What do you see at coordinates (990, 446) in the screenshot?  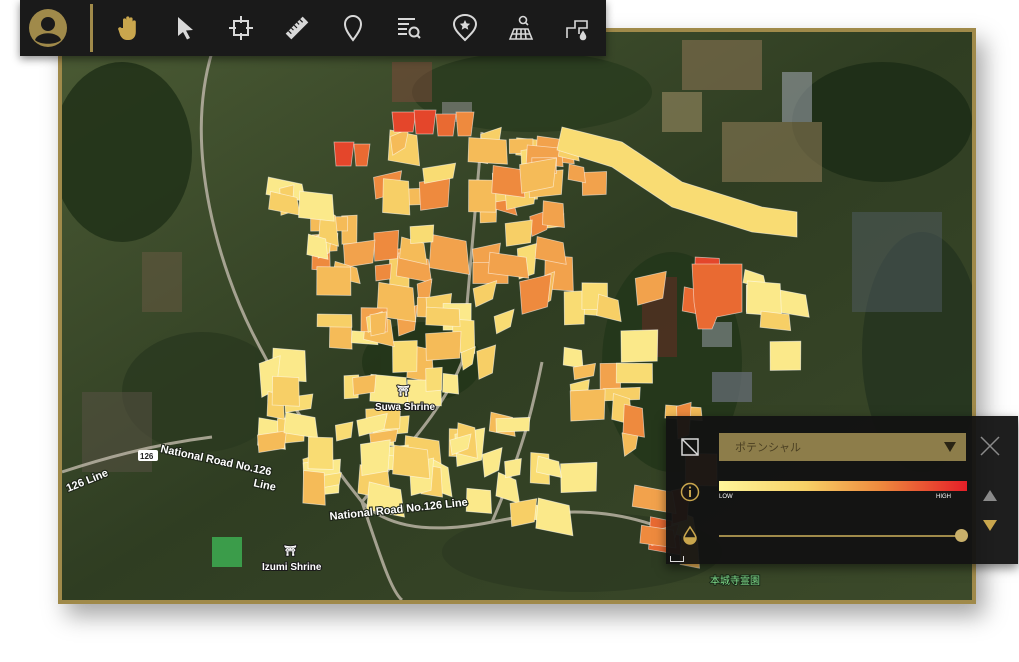 I see `close-icon` at bounding box center [990, 446].